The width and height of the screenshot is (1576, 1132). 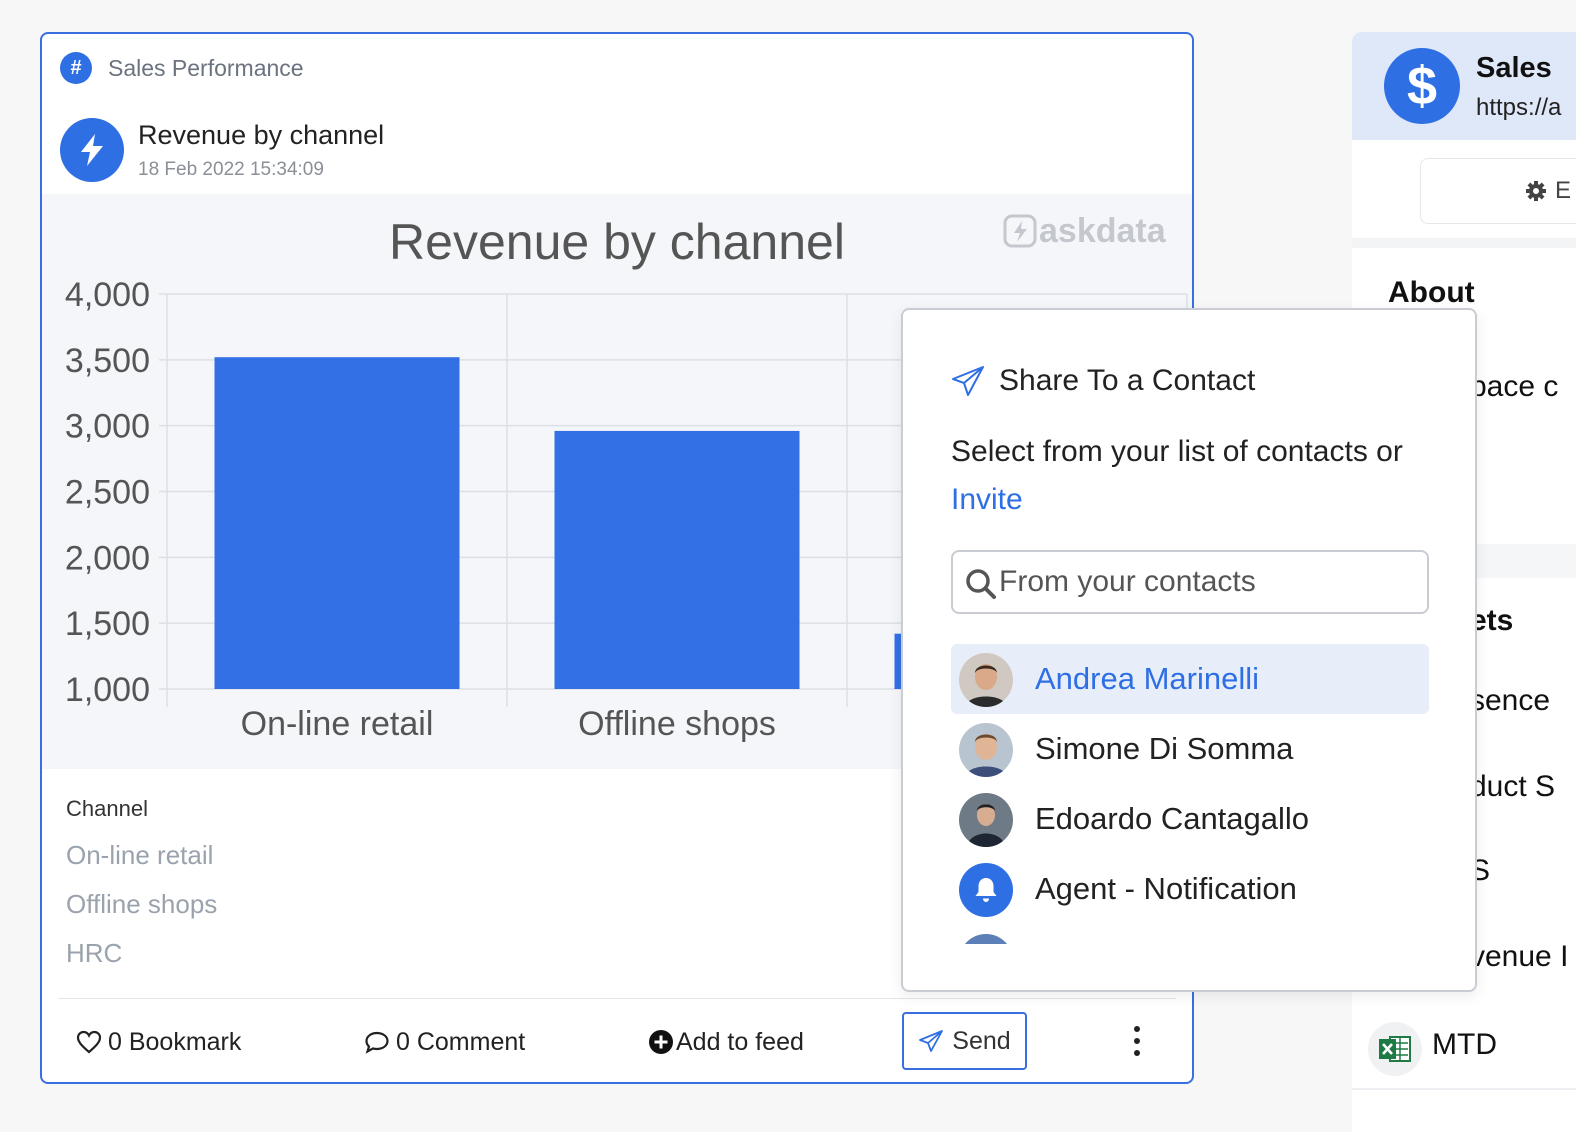 What do you see at coordinates (461, 1041) in the screenshot?
I see `comment-label: 0 Comment` at bounding box center [461, 1041].